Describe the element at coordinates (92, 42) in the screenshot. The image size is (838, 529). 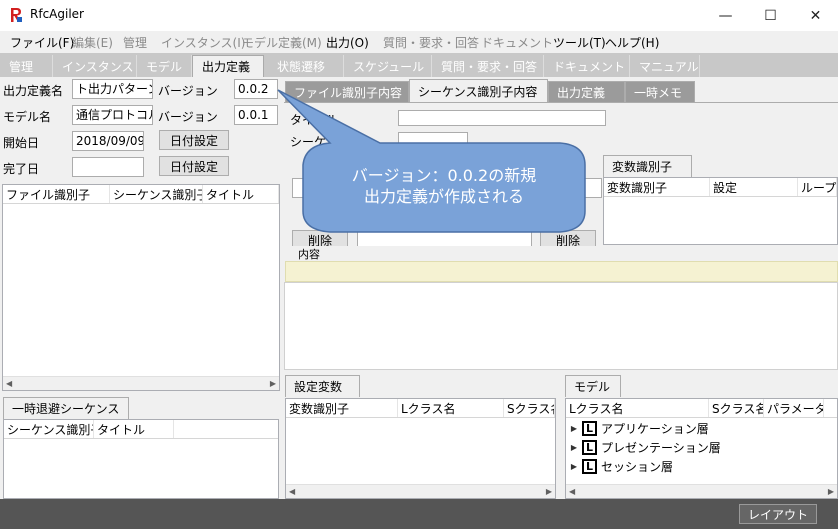
I see `menu-edit: 編集(E)` at that location.